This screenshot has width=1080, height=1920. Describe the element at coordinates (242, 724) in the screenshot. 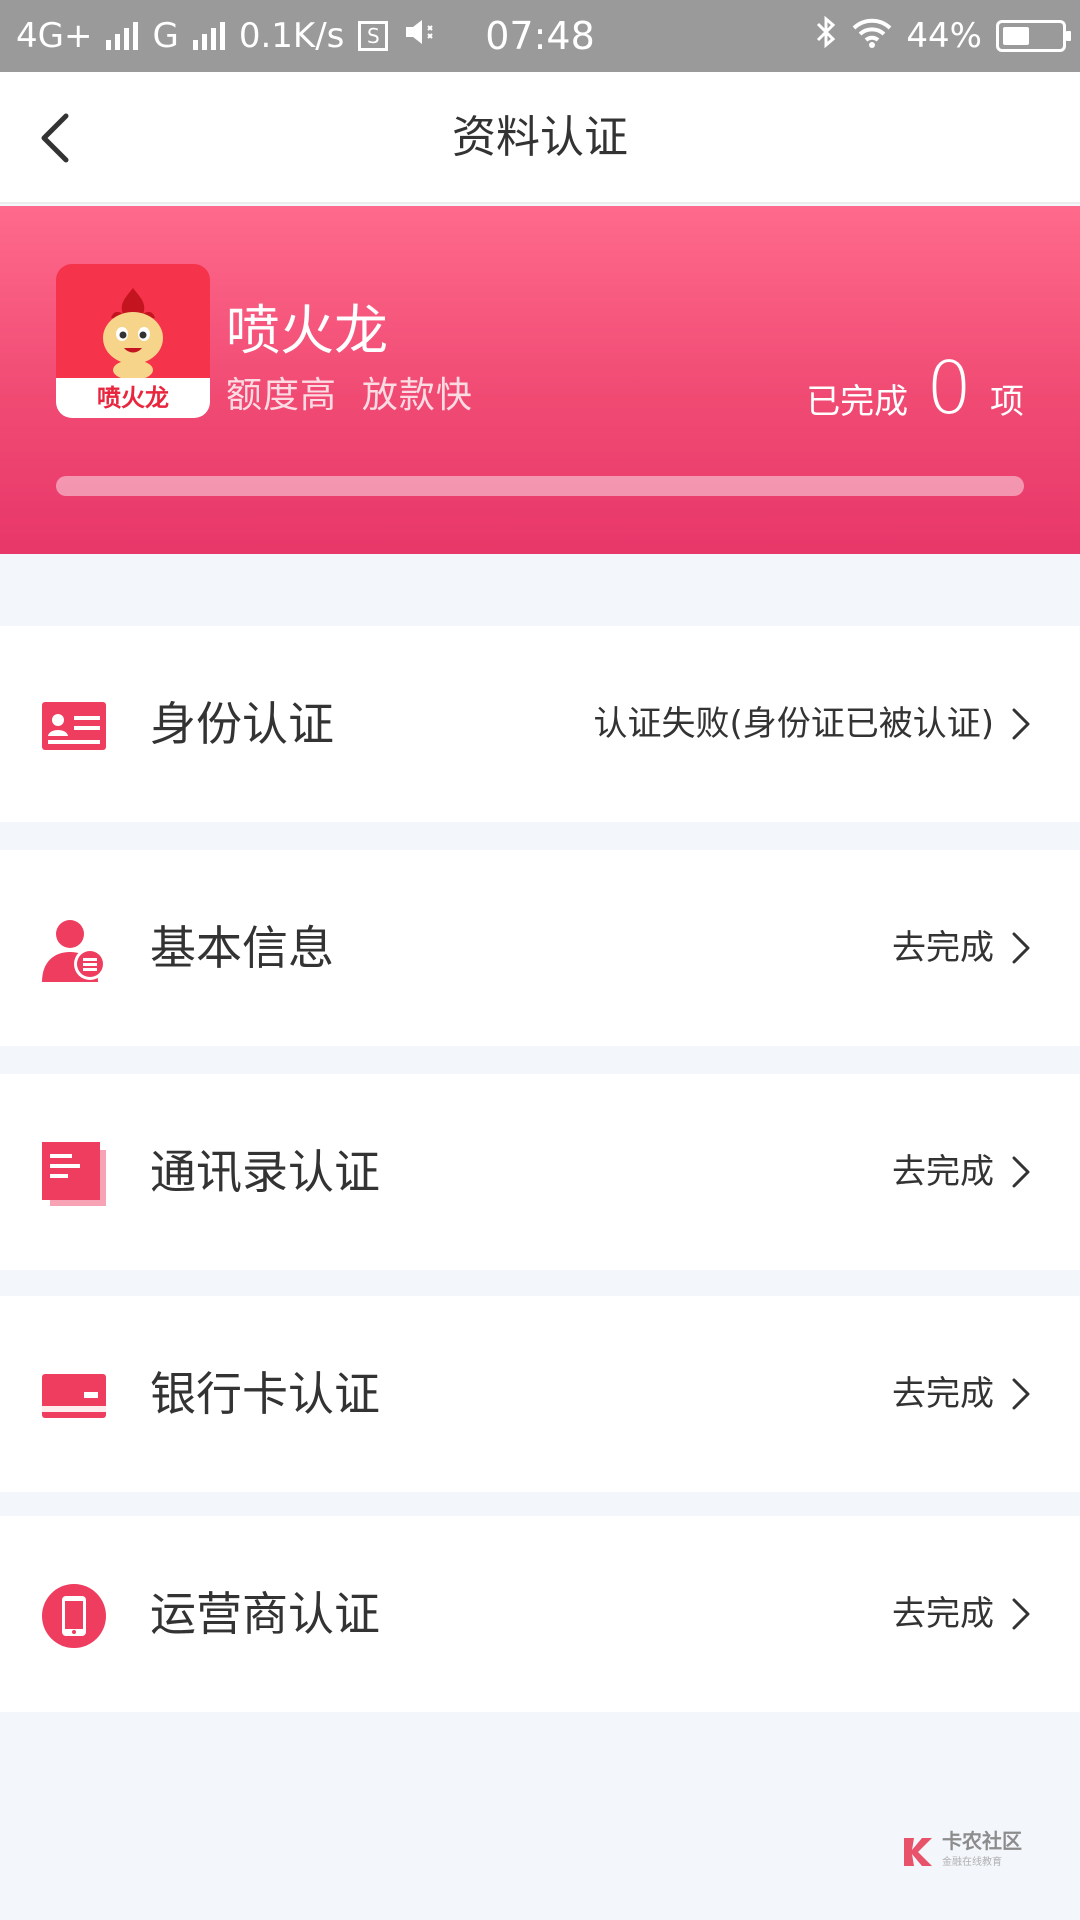

I see `item-label: 身份认证` at that location.